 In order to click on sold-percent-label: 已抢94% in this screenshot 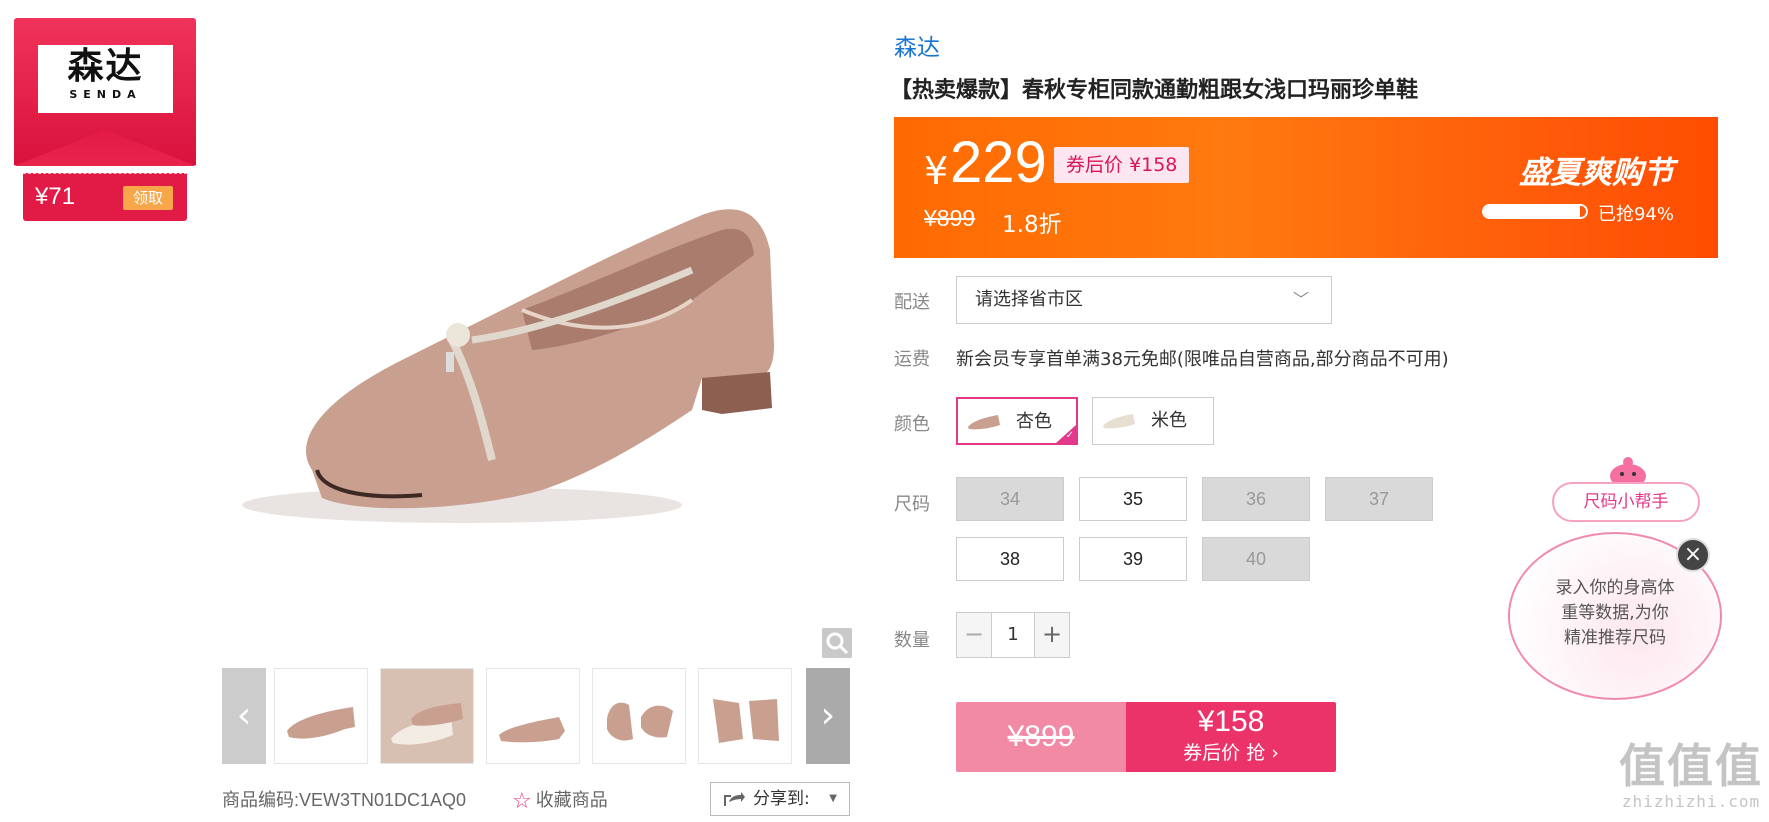, I will do `click(1635, 214)`.